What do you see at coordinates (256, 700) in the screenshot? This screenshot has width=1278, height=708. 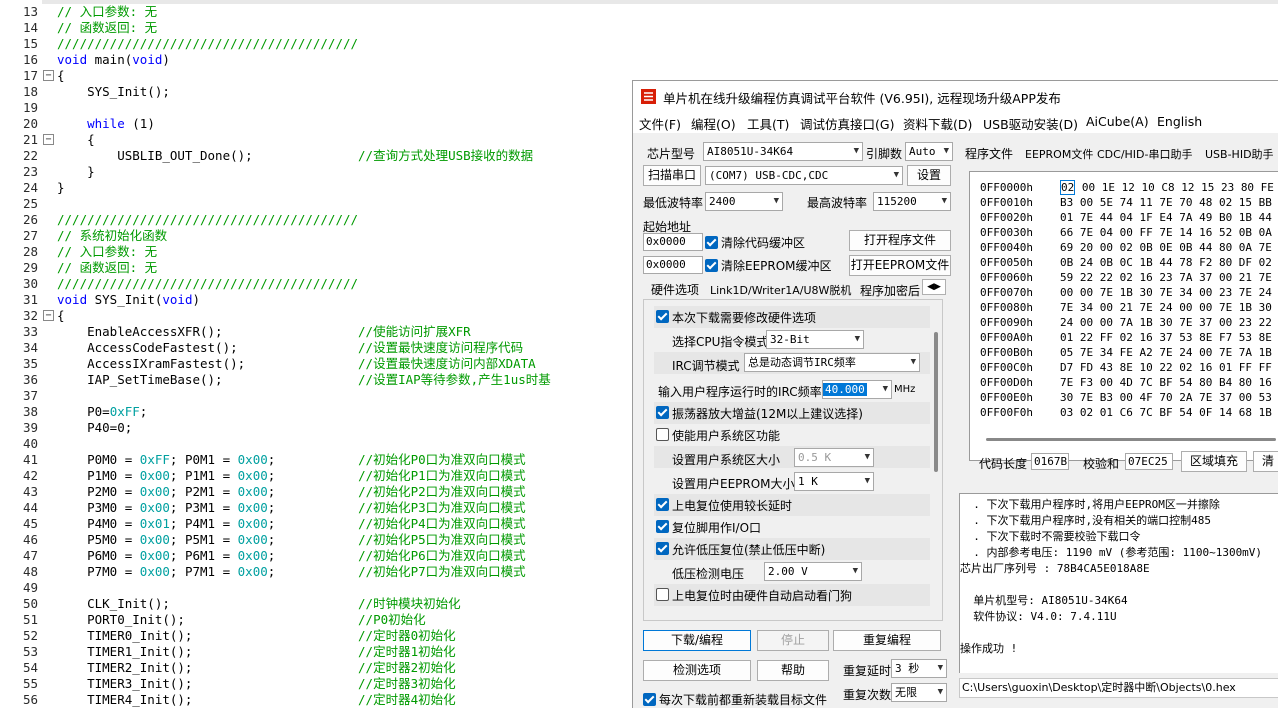 I see `code-line: TIMER4_Init(); //定时器4初始化` at bounding box center [256, 700].